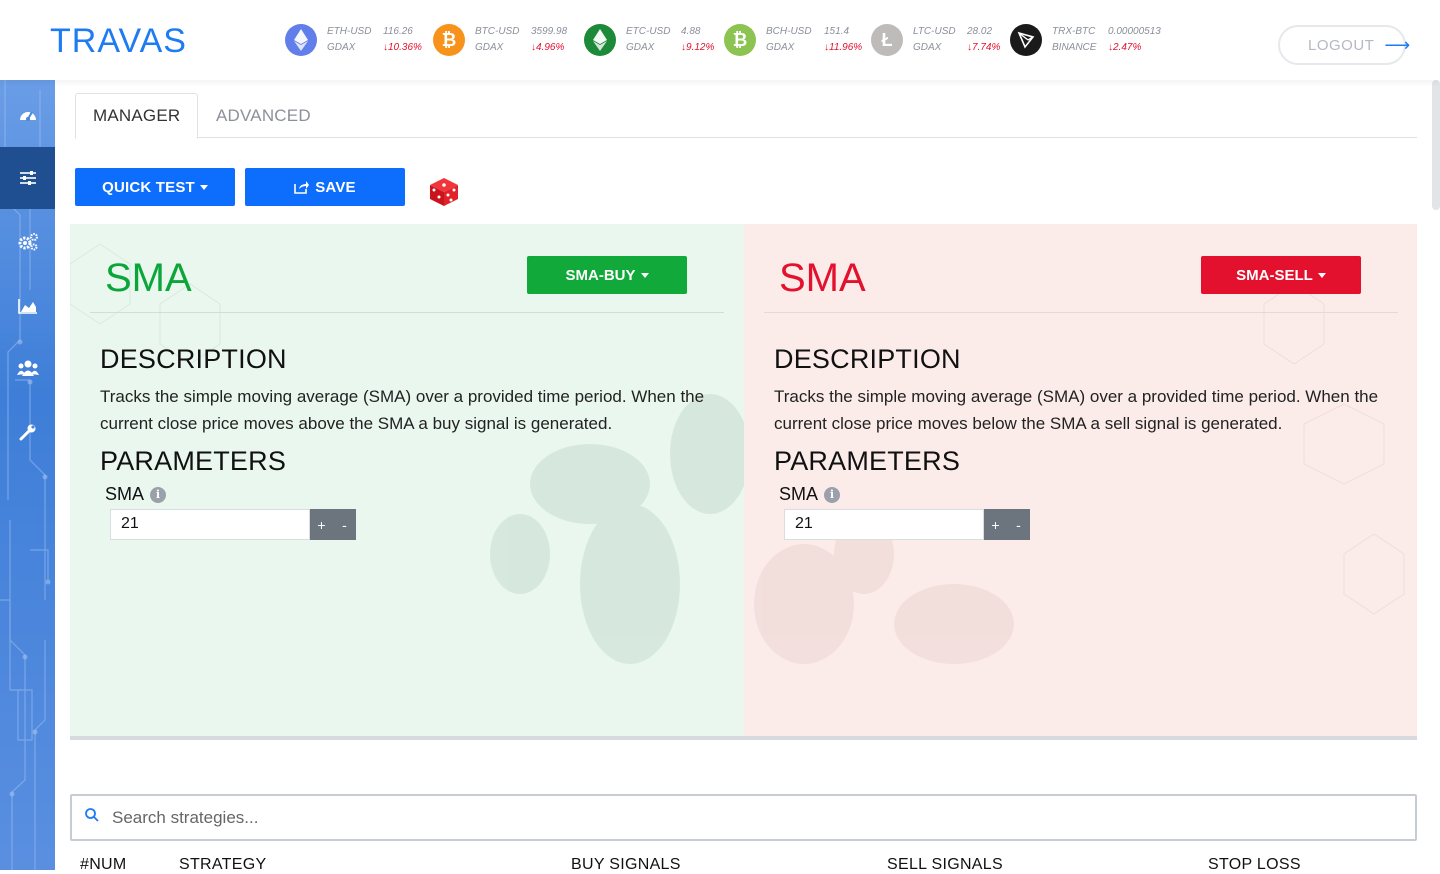 The width and height of the screenshot is (1440, 874). What do you see at coordinates (938, 40) in the screenshot?
I see `ticker-ltc-usd: Ł LTC-USD GDAX 28.02 ↓7.74%` at bounding box center [938, 40].